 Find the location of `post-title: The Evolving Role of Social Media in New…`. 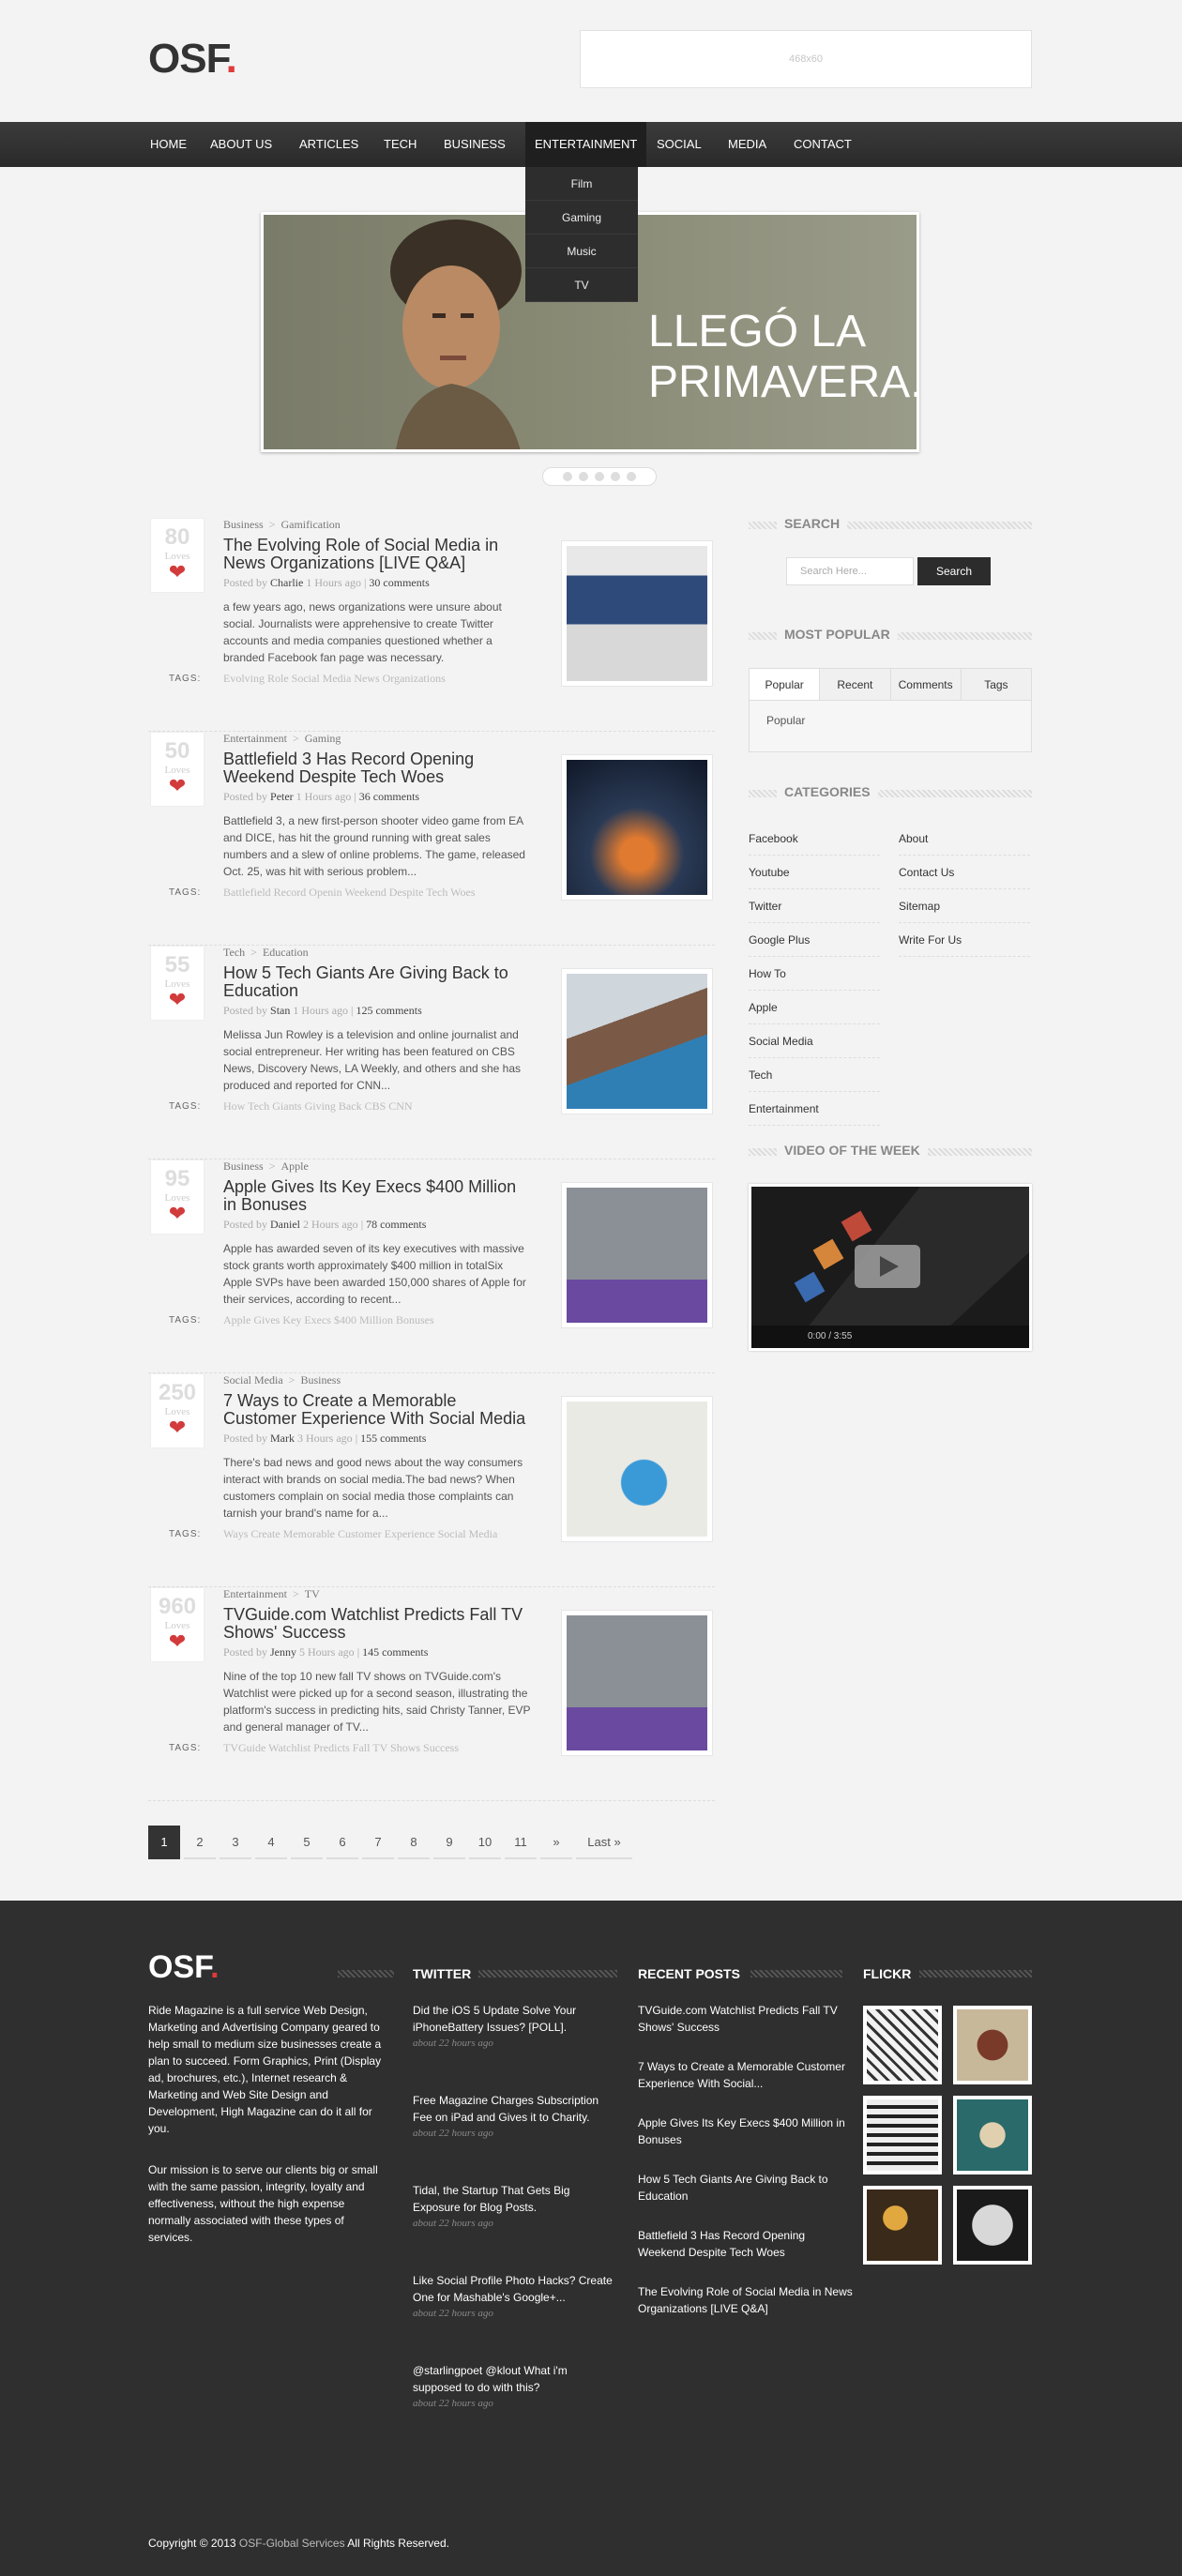

post-title: The Evolving Role of Social Media in New… is located at coordinates (378, 554).